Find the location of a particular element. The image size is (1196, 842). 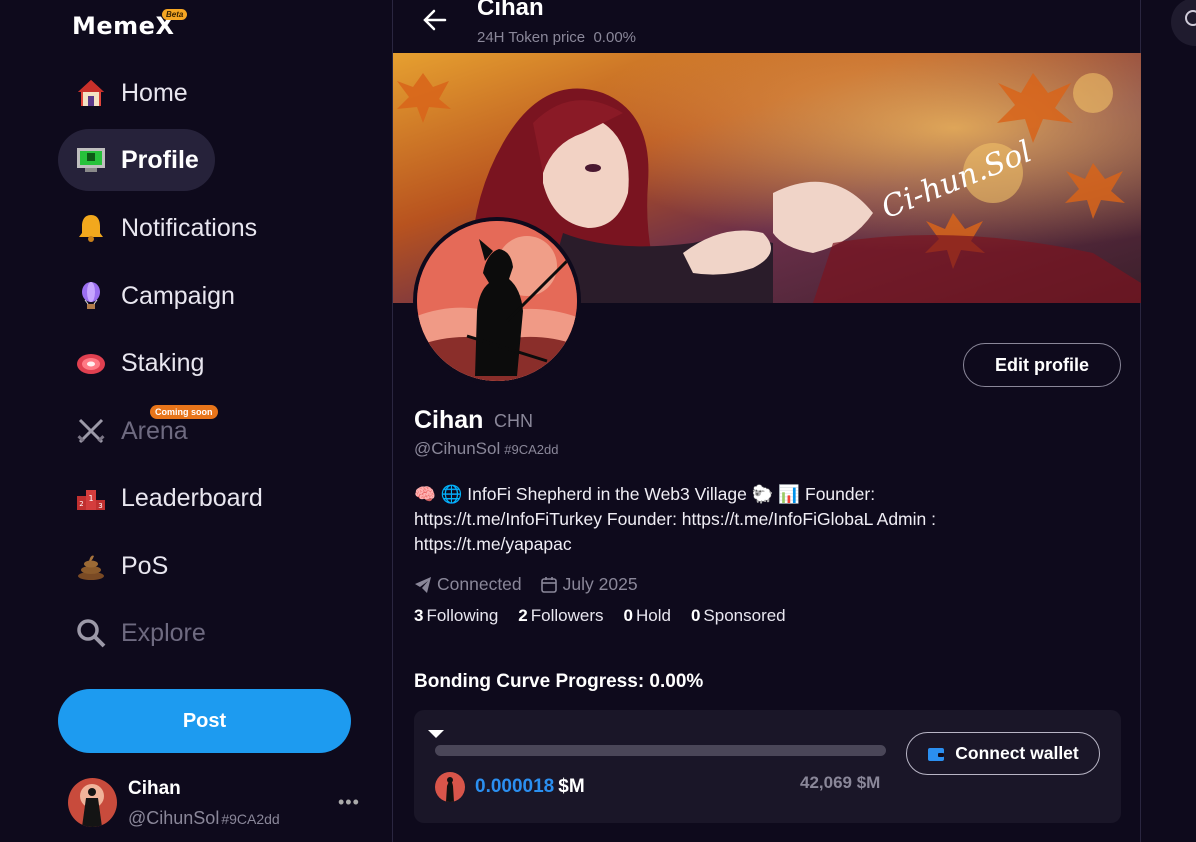

svg-text: 2 is located at coordinates (81, 504).